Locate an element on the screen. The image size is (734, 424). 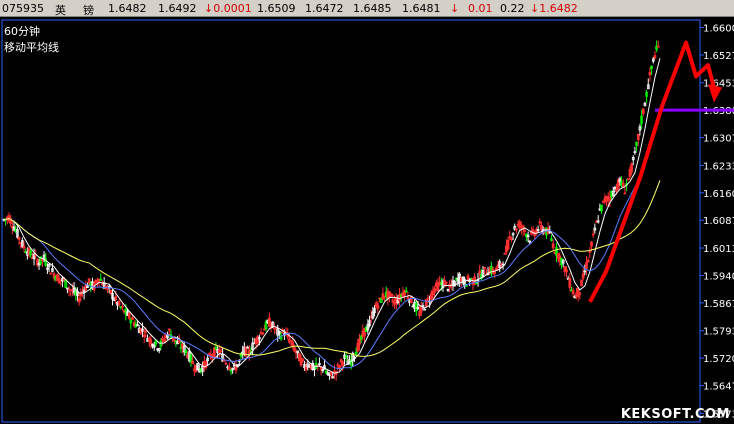
y-tick-label: 1.6233 is located at coordinates (718, 166).